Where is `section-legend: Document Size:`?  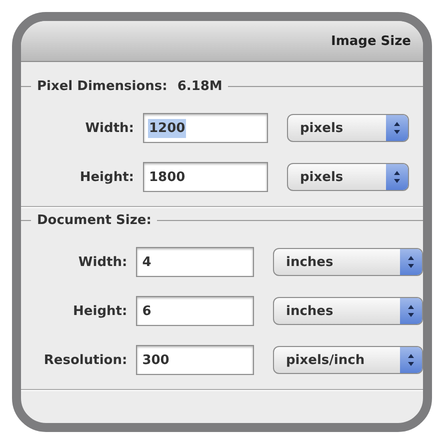 section-legend: Document Size: is located at coordinates (94, 220).